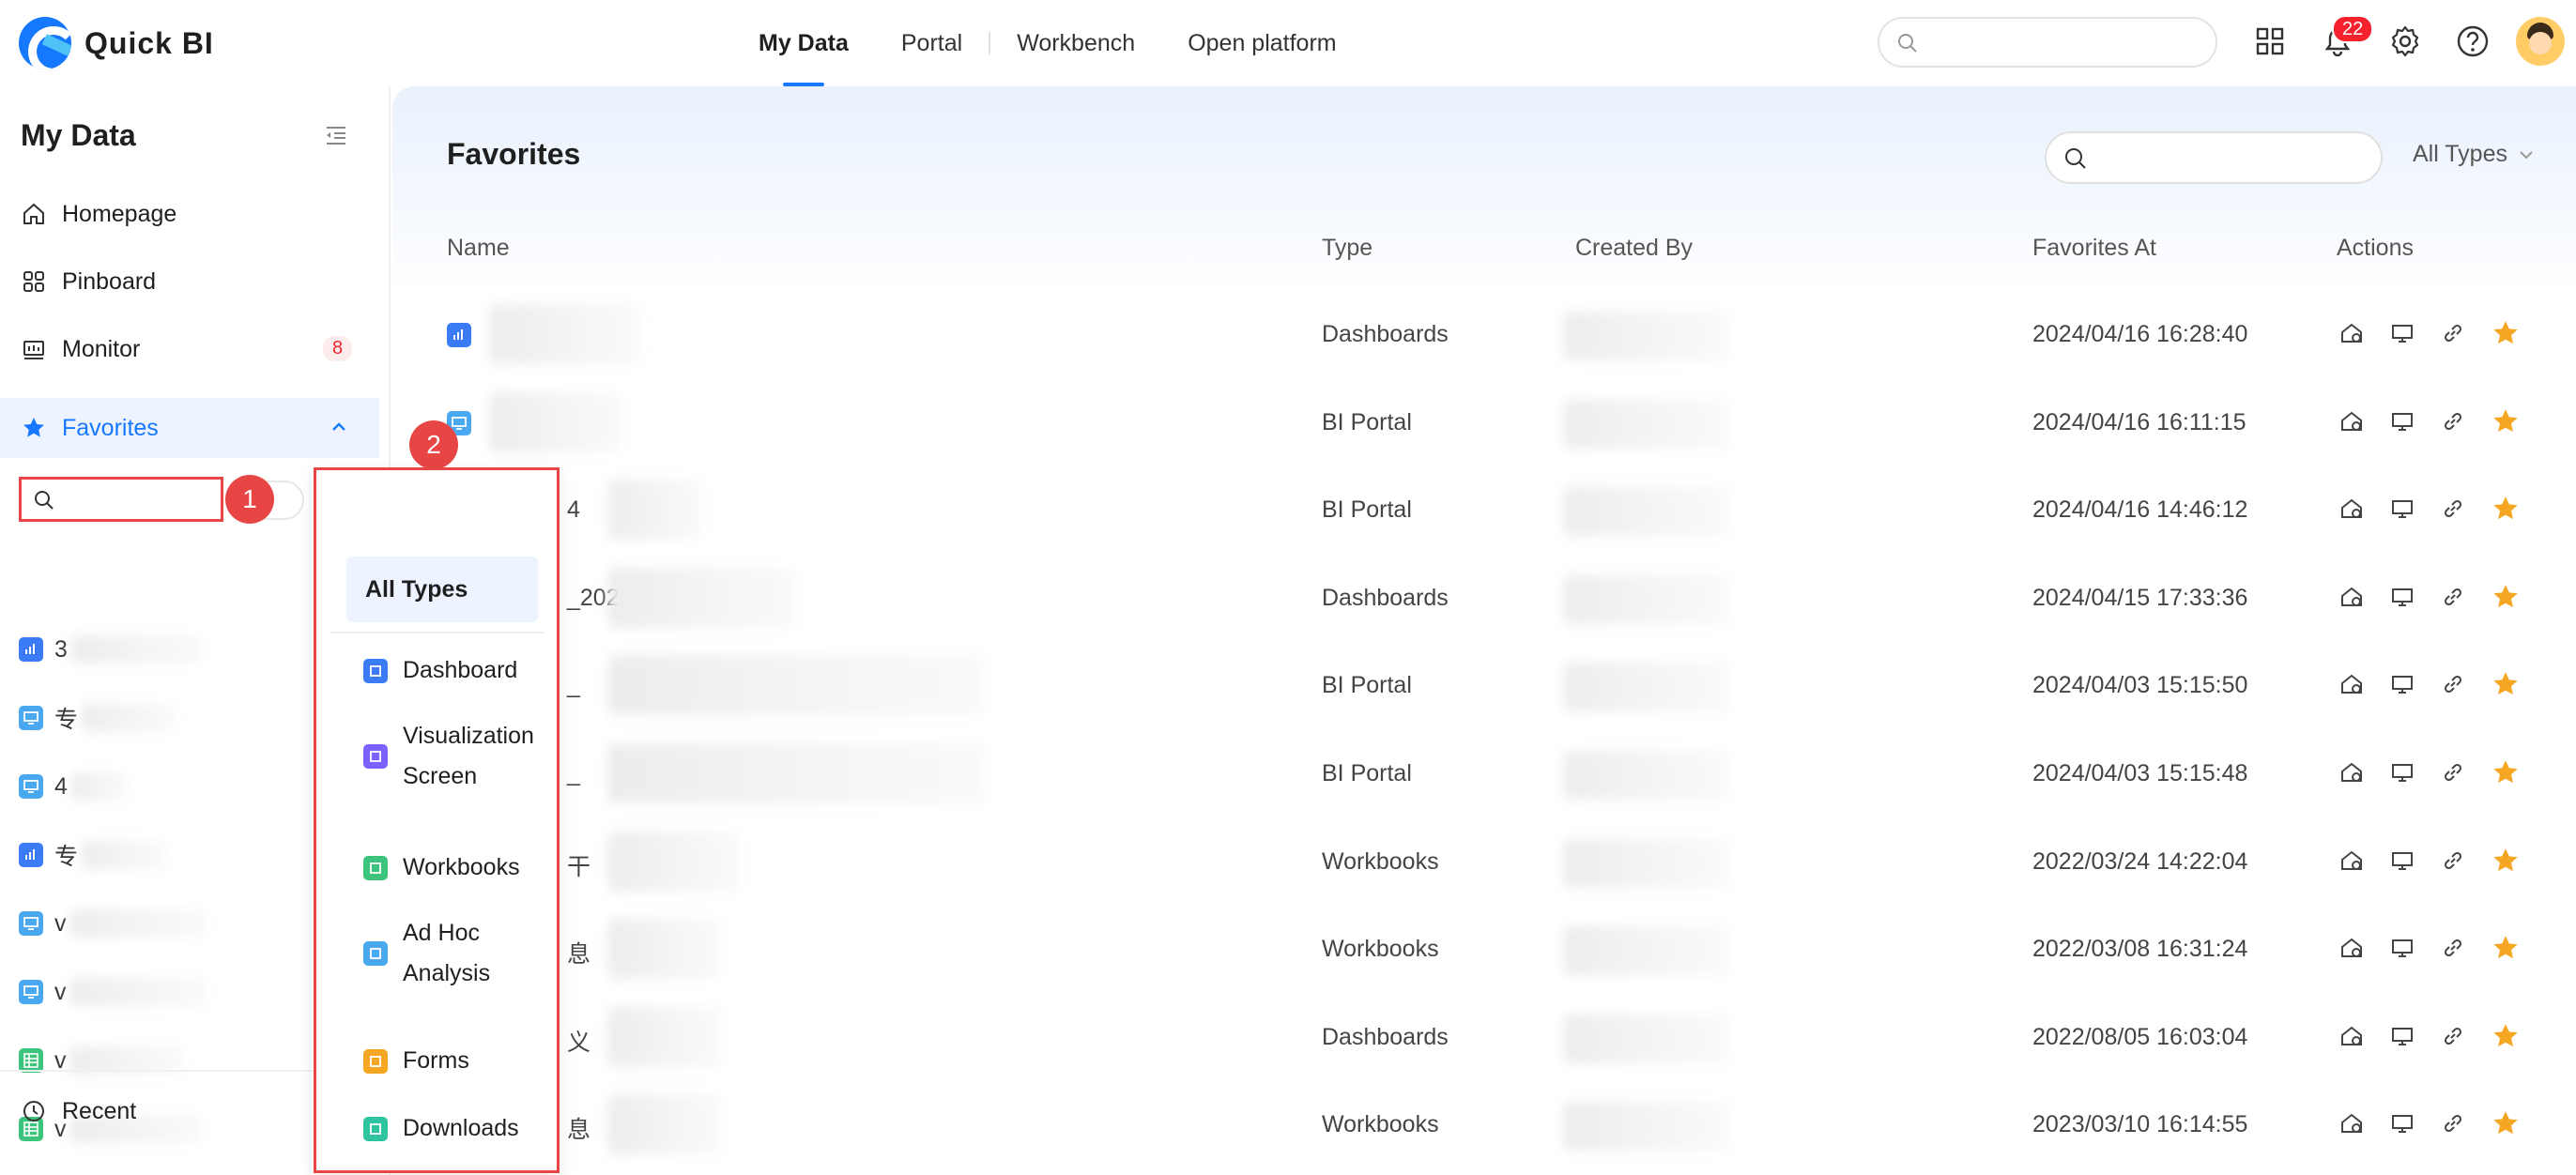 The height and width of the screenshot is (1175, 2576). I want to click on table-row: 义 Dashboards 2022/08/05 16:03:04, so click(1484, 1038).